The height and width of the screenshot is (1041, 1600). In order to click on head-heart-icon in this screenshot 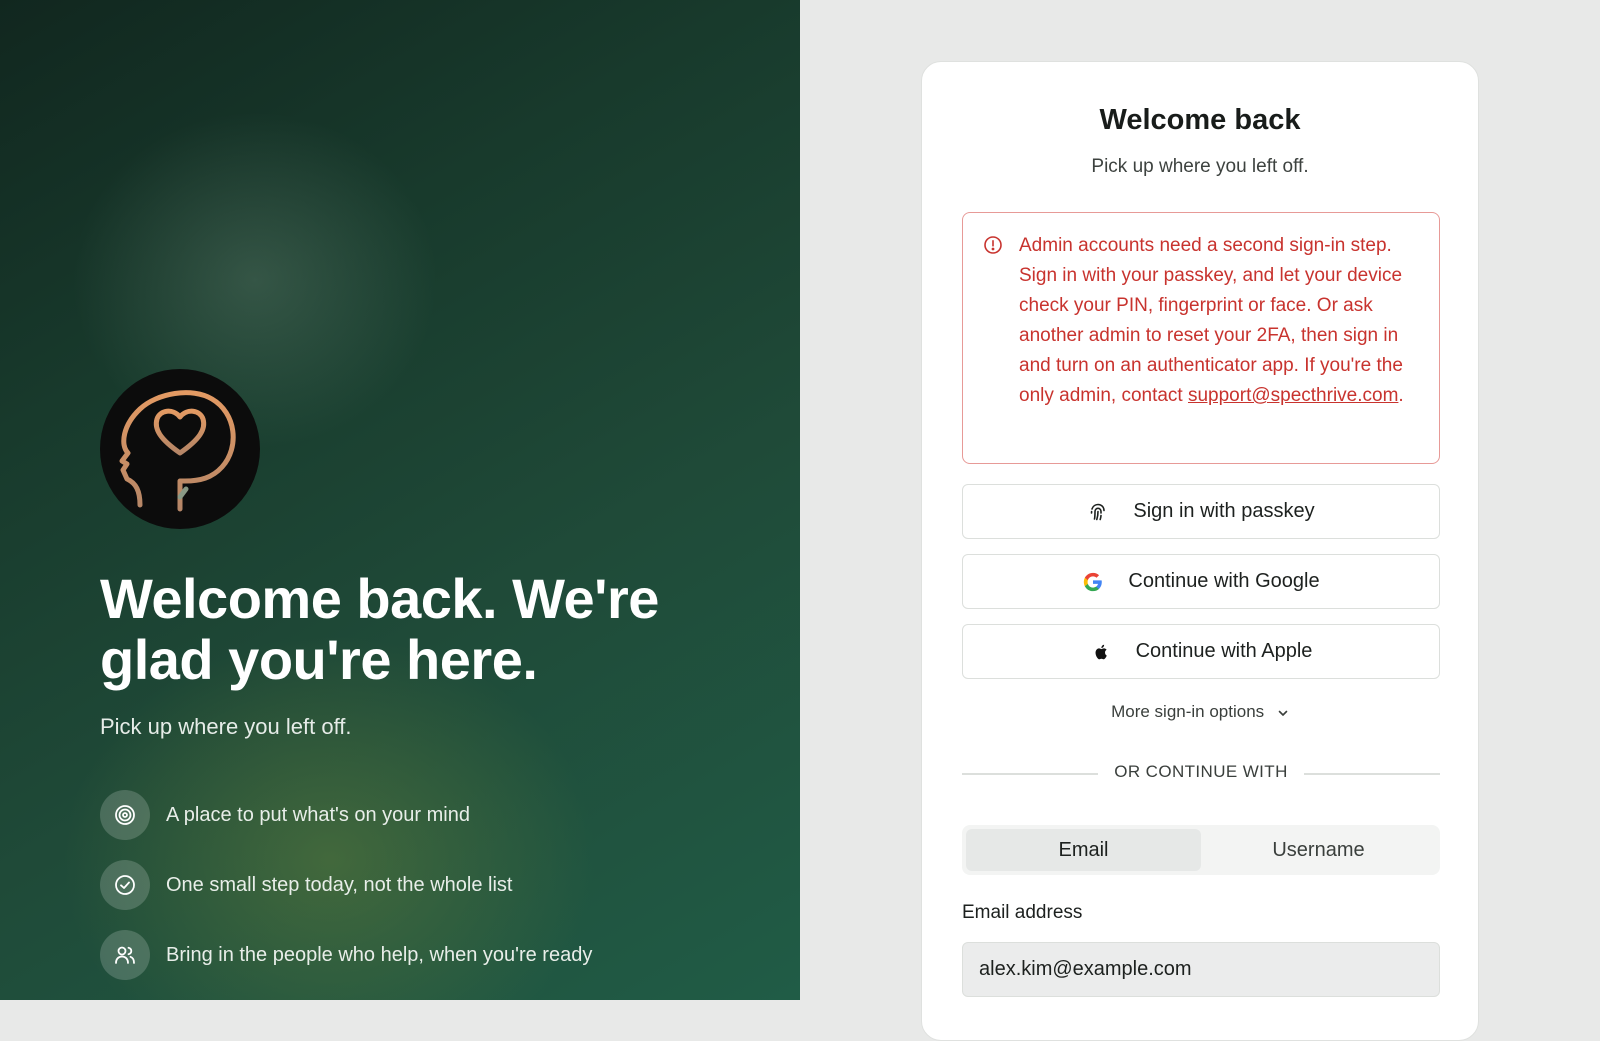, I will do `click(177, 451)`.